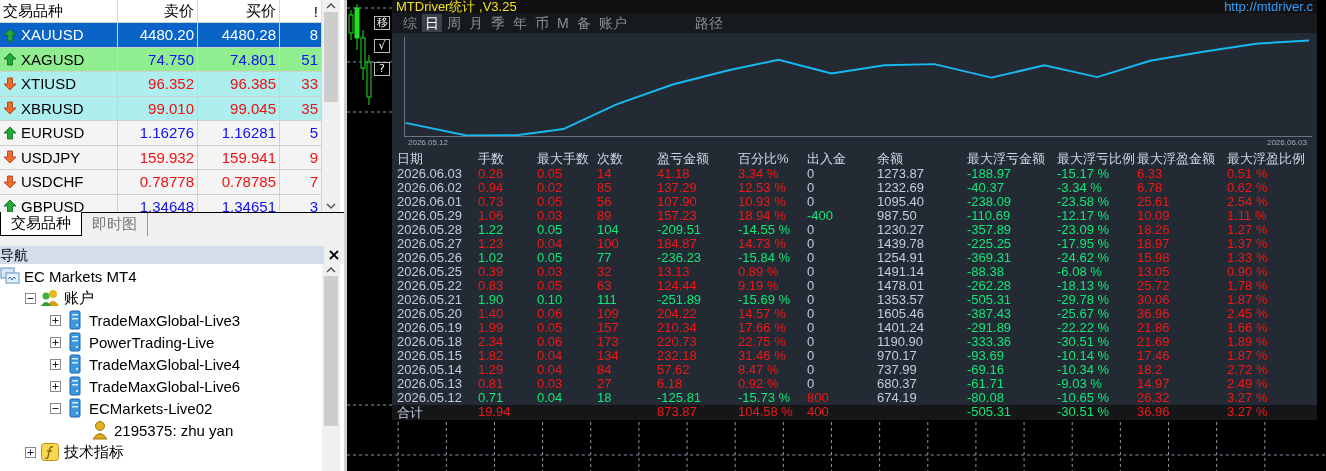 This screenshot has height=471, width=1326. What do you see at coordinates (430, 230) in the screenshot?
I see `table-cell-text: 2026.05.28` at bounding box center [430, 230].